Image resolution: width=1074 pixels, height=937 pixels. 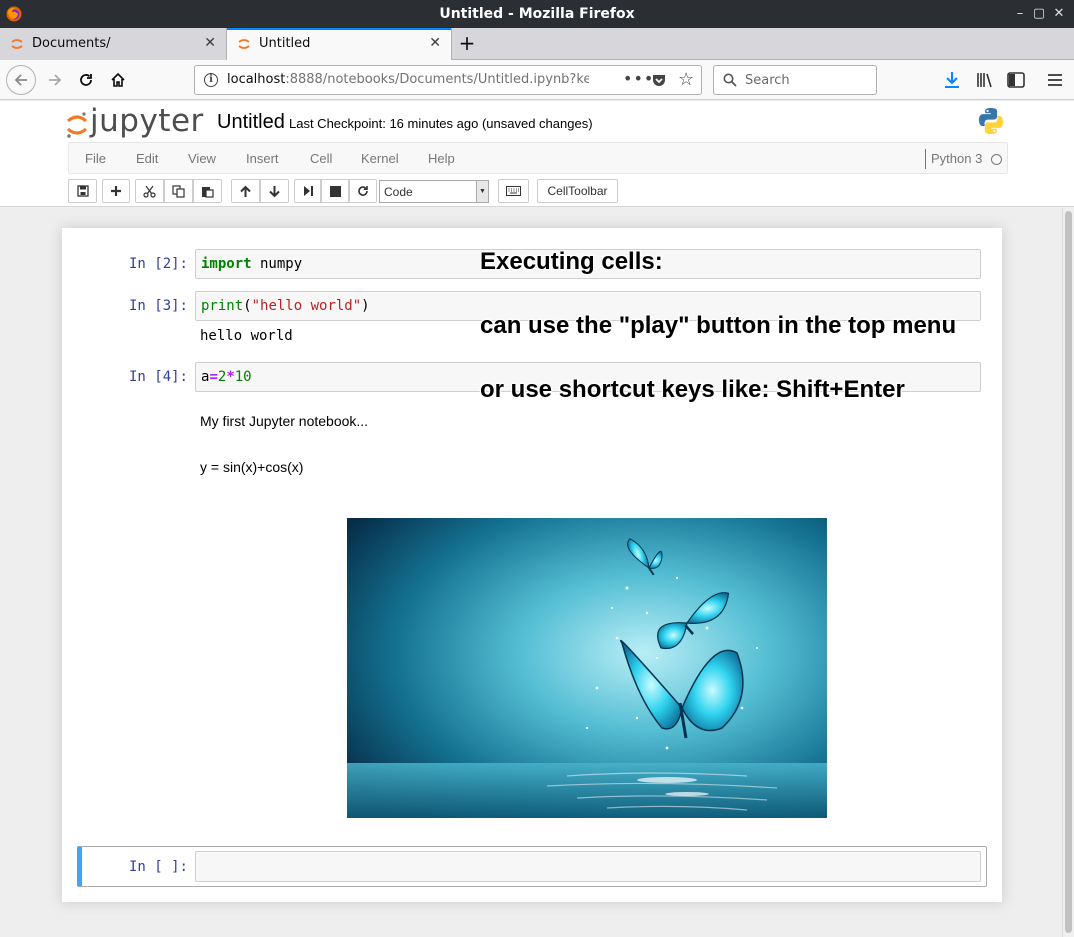 What do you see at coordinates (321, 158) in the screenshot?
I see `menu-cell: Cell` at bounding box center [321, 158].